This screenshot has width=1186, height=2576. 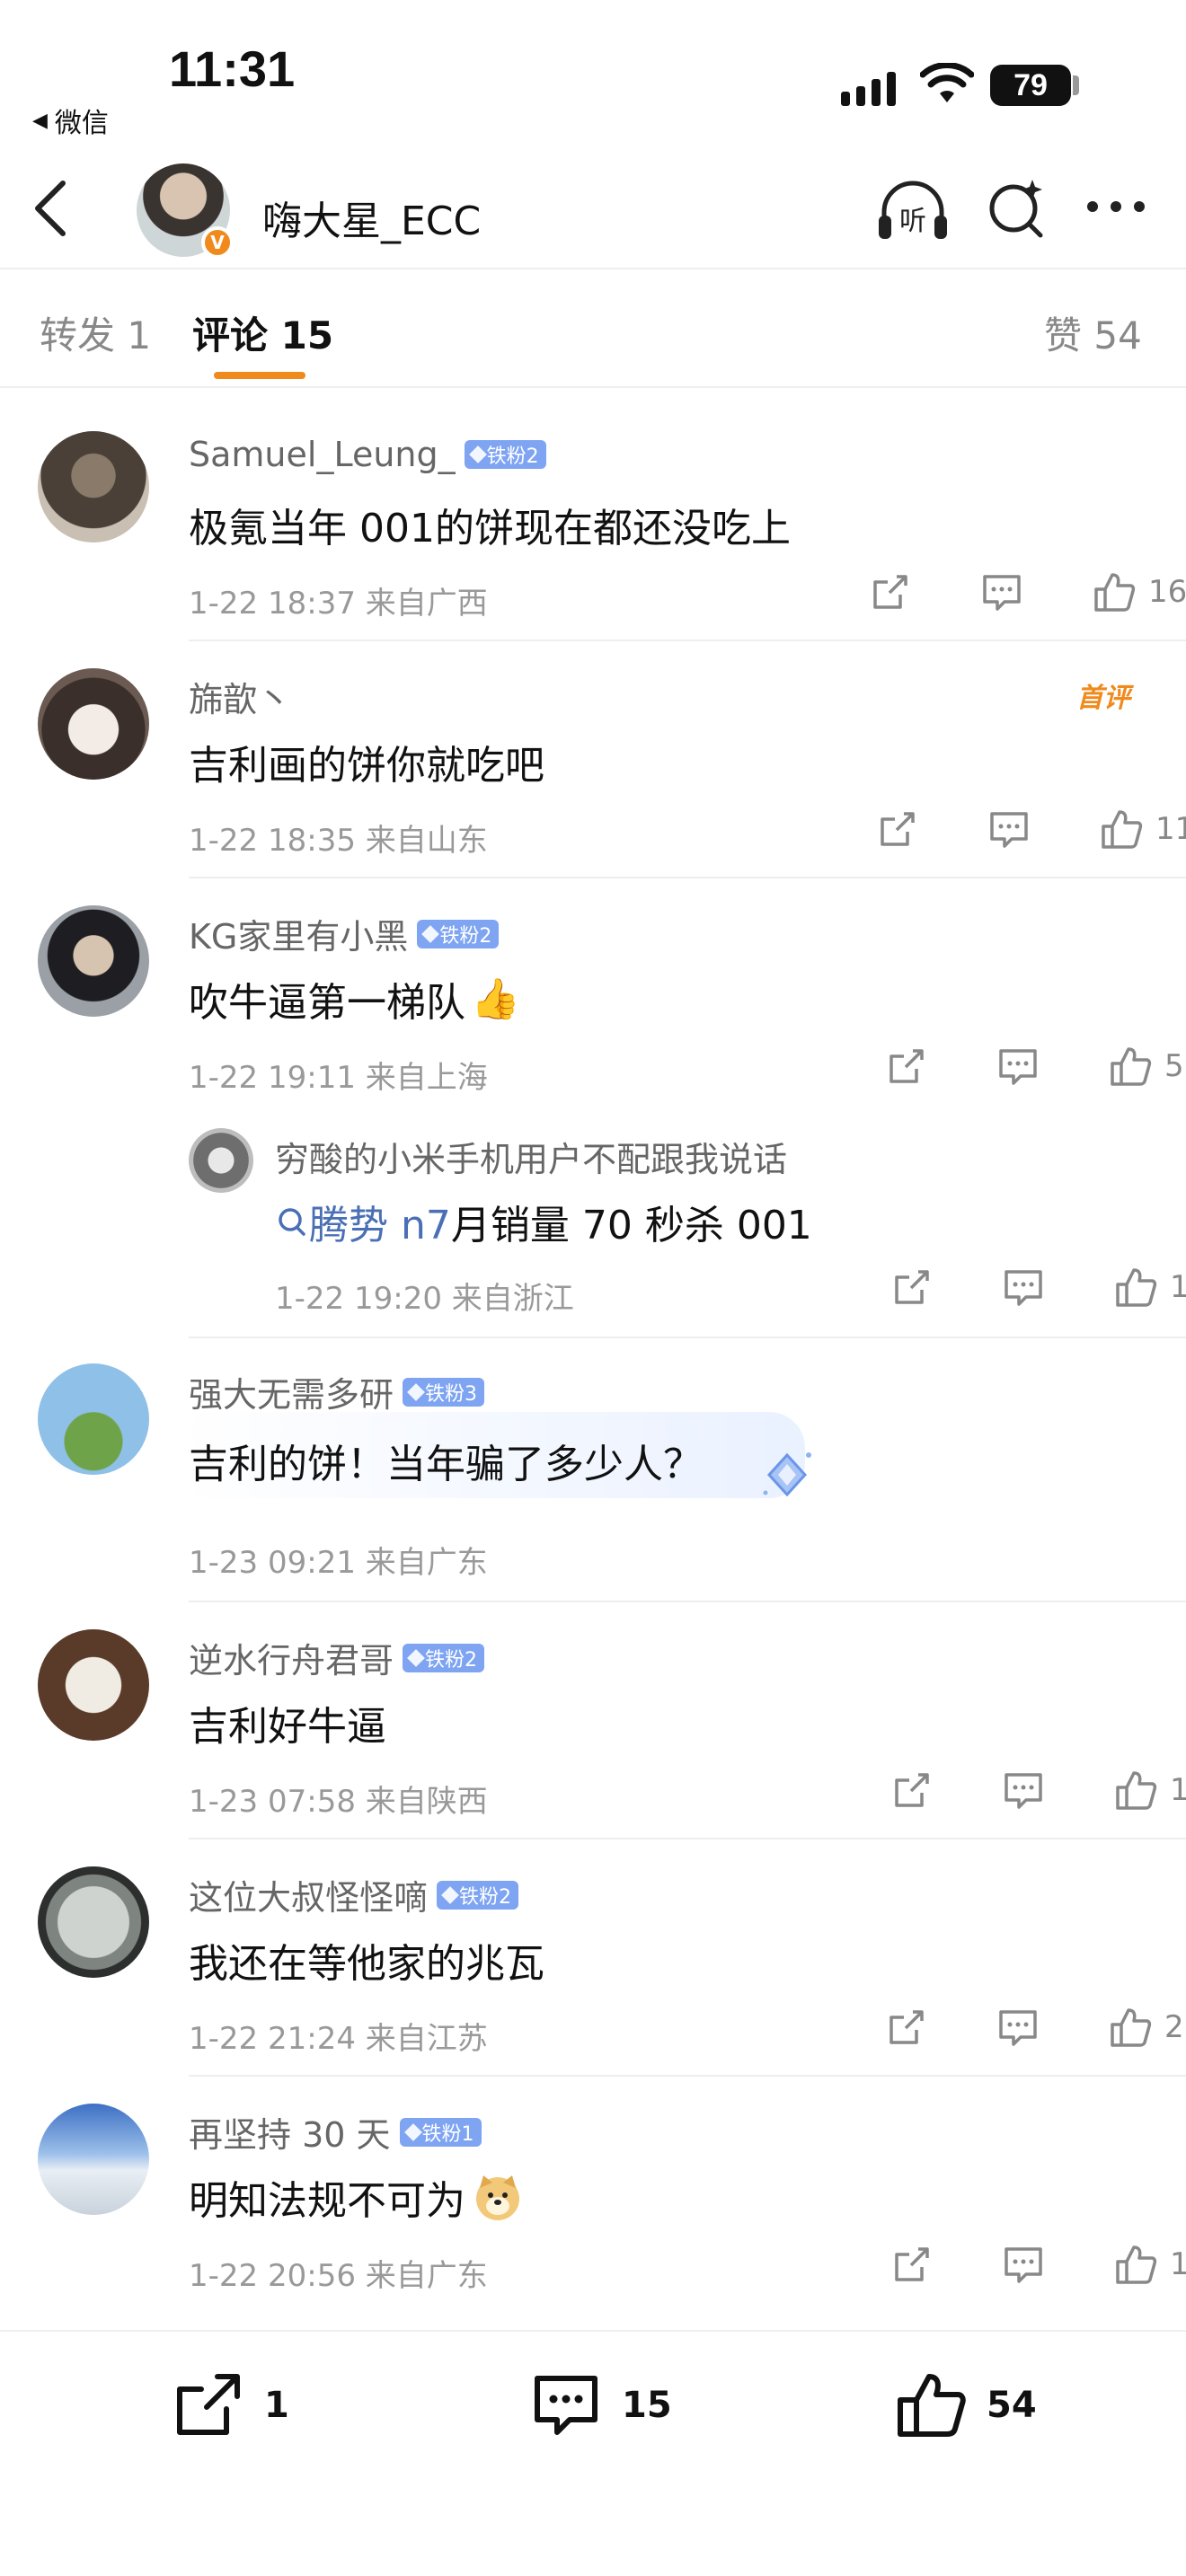 I want to click on like-count: 16, so click(x=1167, y=592).